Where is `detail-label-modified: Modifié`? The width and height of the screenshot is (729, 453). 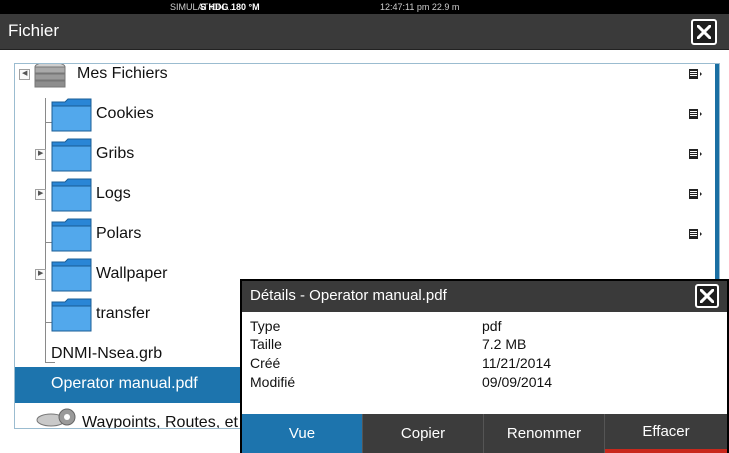 detail-label-modified: Modifié is located at coordinates (273, 382).